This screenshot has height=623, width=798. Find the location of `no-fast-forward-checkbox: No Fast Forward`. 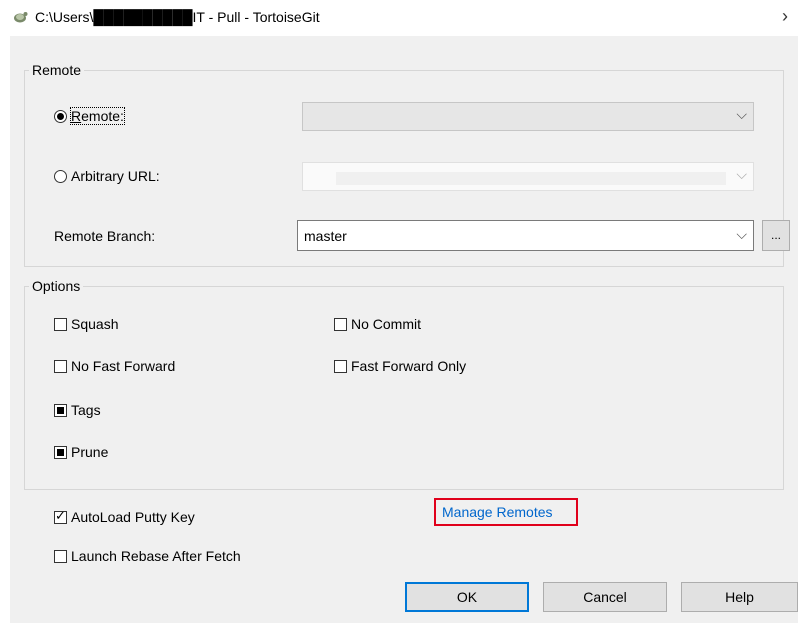

no-fast-forward-checkbox: No Fast Forward is located at coordinates (114, 366).